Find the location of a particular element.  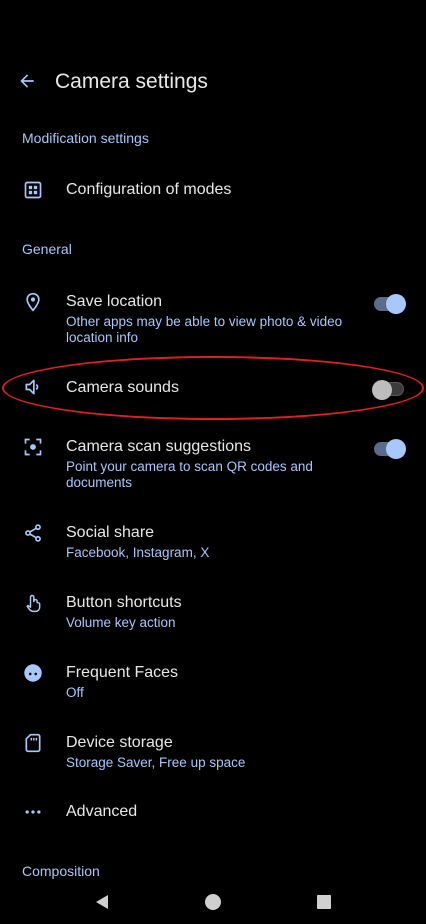

settings-item-label: Advanced is located at coordinates (102, 811).